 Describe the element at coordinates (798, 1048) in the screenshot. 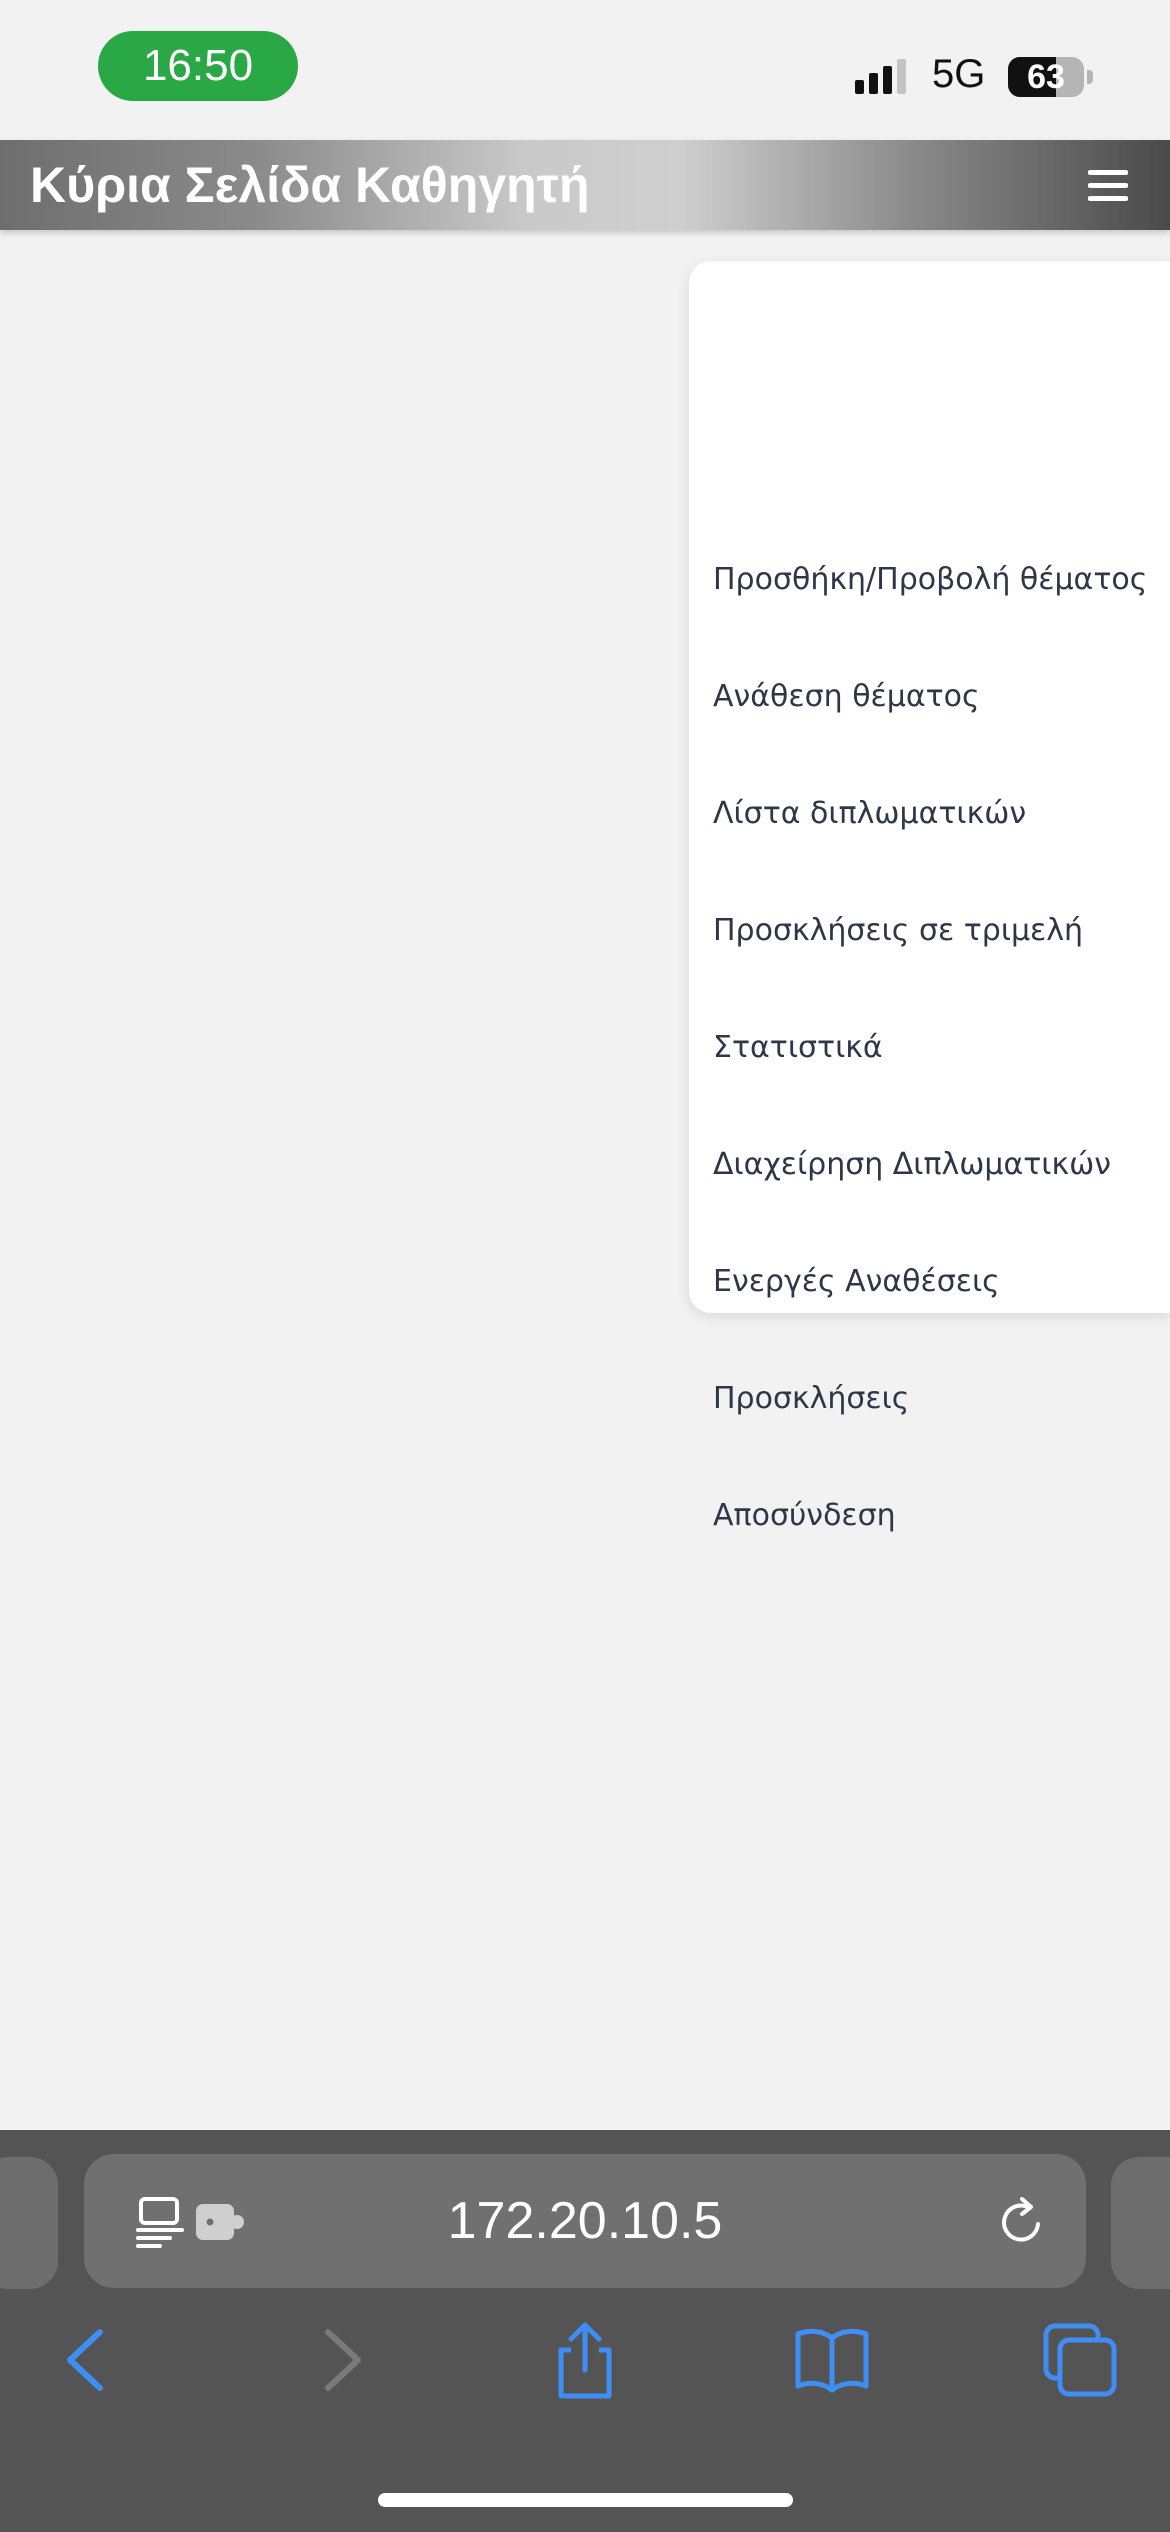

I see `menu-item-statistics: Στατιστικά` at that location.